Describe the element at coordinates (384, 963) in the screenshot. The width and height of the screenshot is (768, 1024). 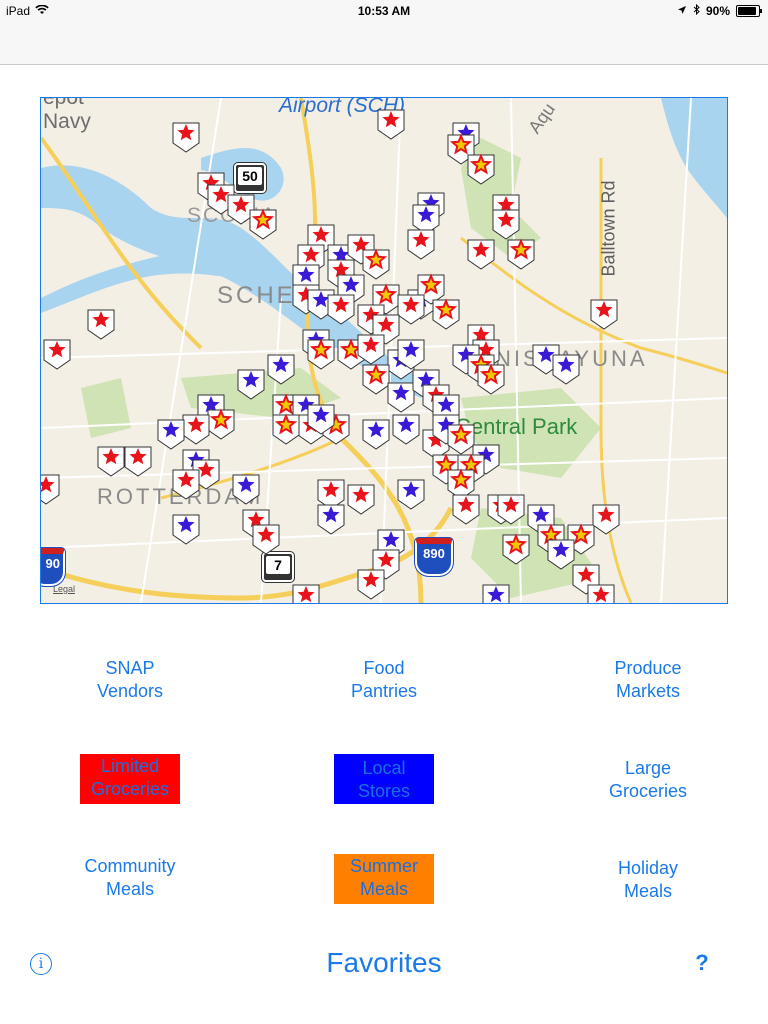
I see `favorites-button: Favorites` at that location.